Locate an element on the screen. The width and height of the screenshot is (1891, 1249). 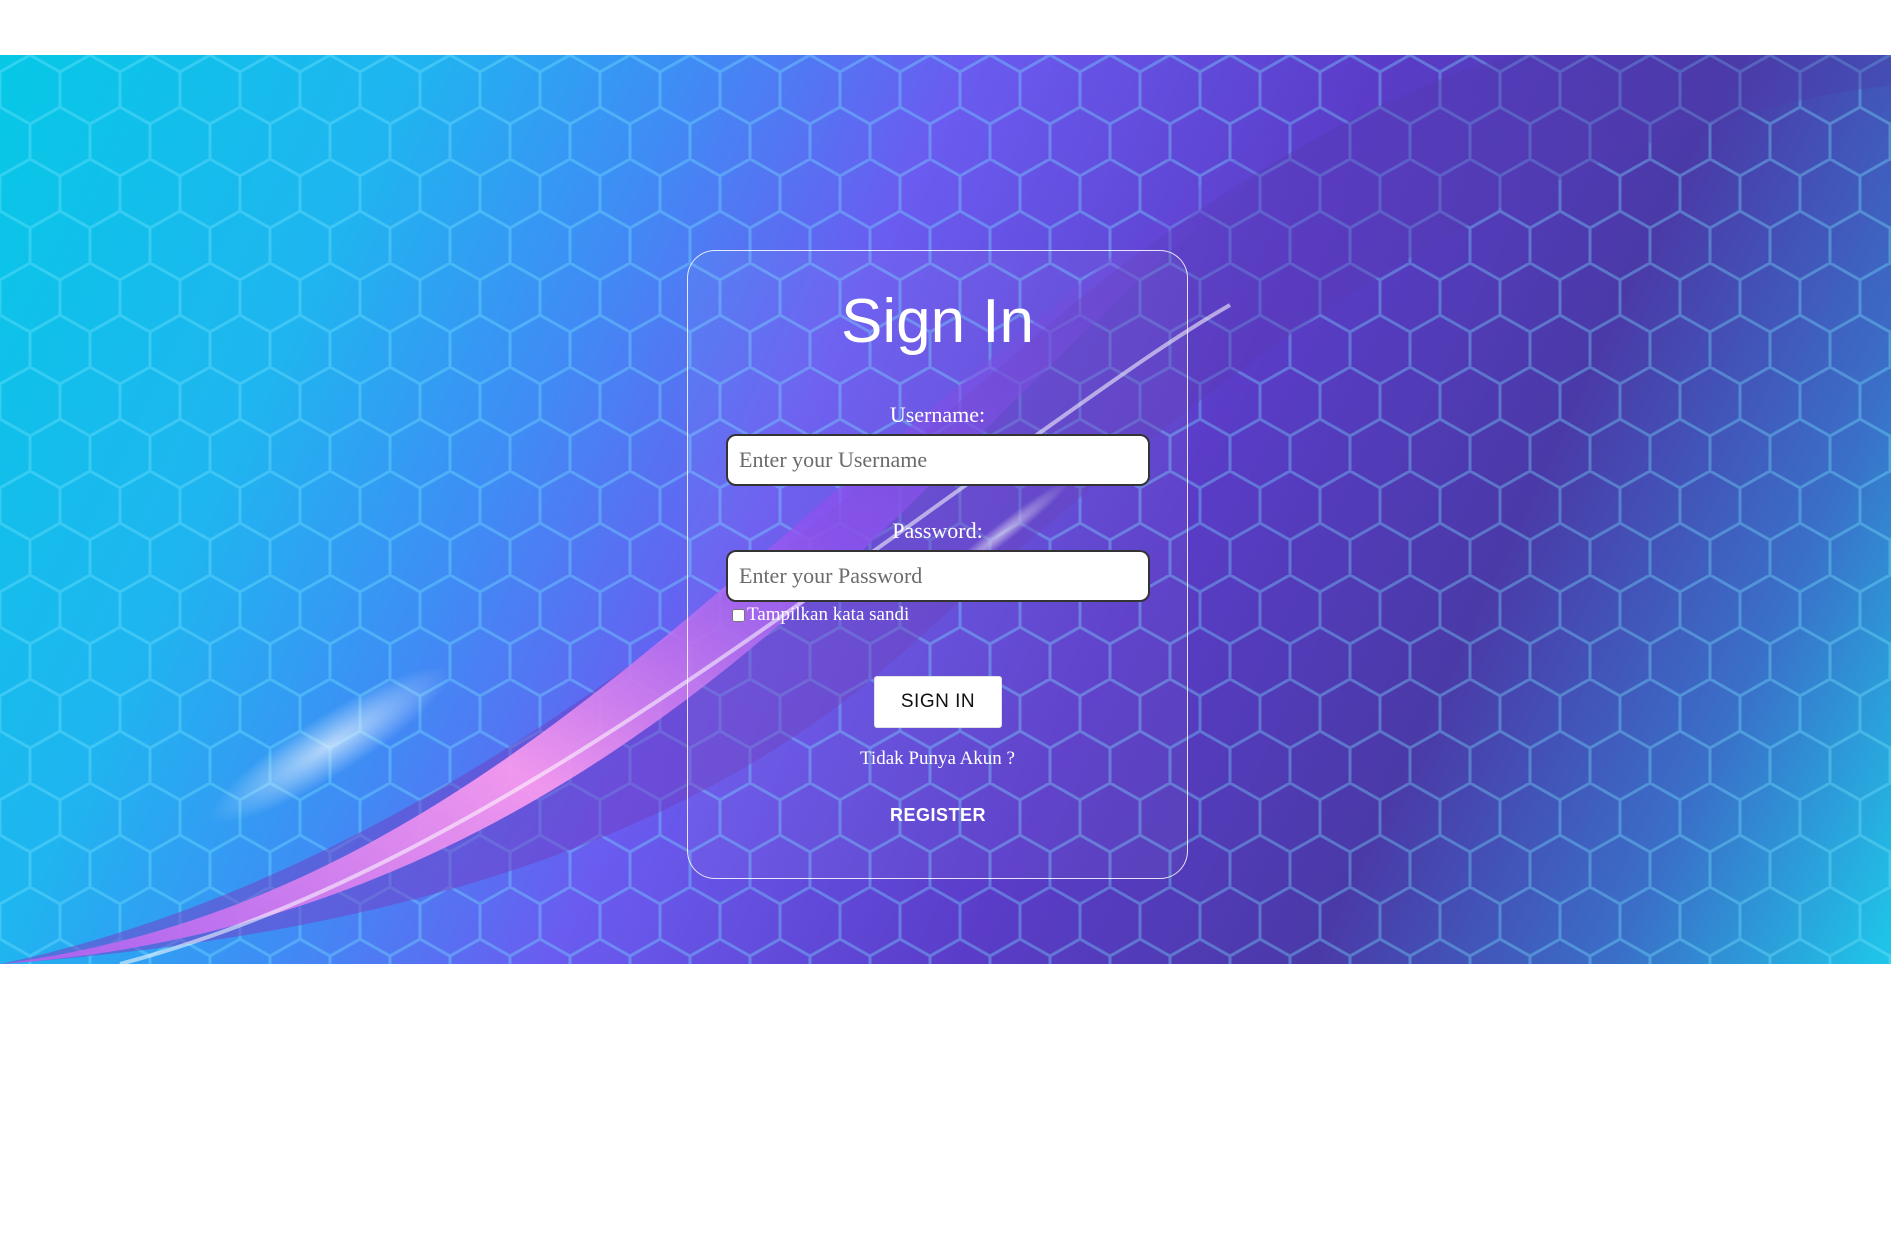
register-button: REGISTER is located at coordinates (938, 815).